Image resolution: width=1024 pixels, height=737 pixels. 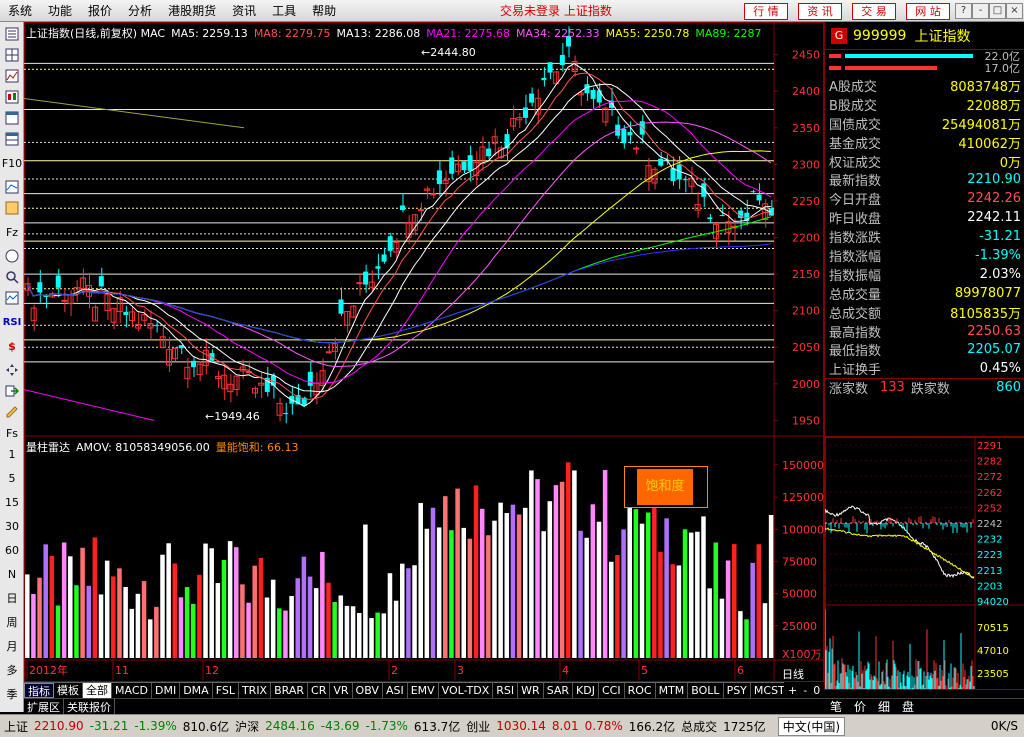 I want to click on fs-icon: Fs, so click(x=12, y=433).